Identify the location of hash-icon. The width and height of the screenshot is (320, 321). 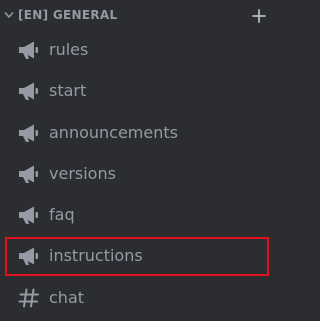
(28, 298).